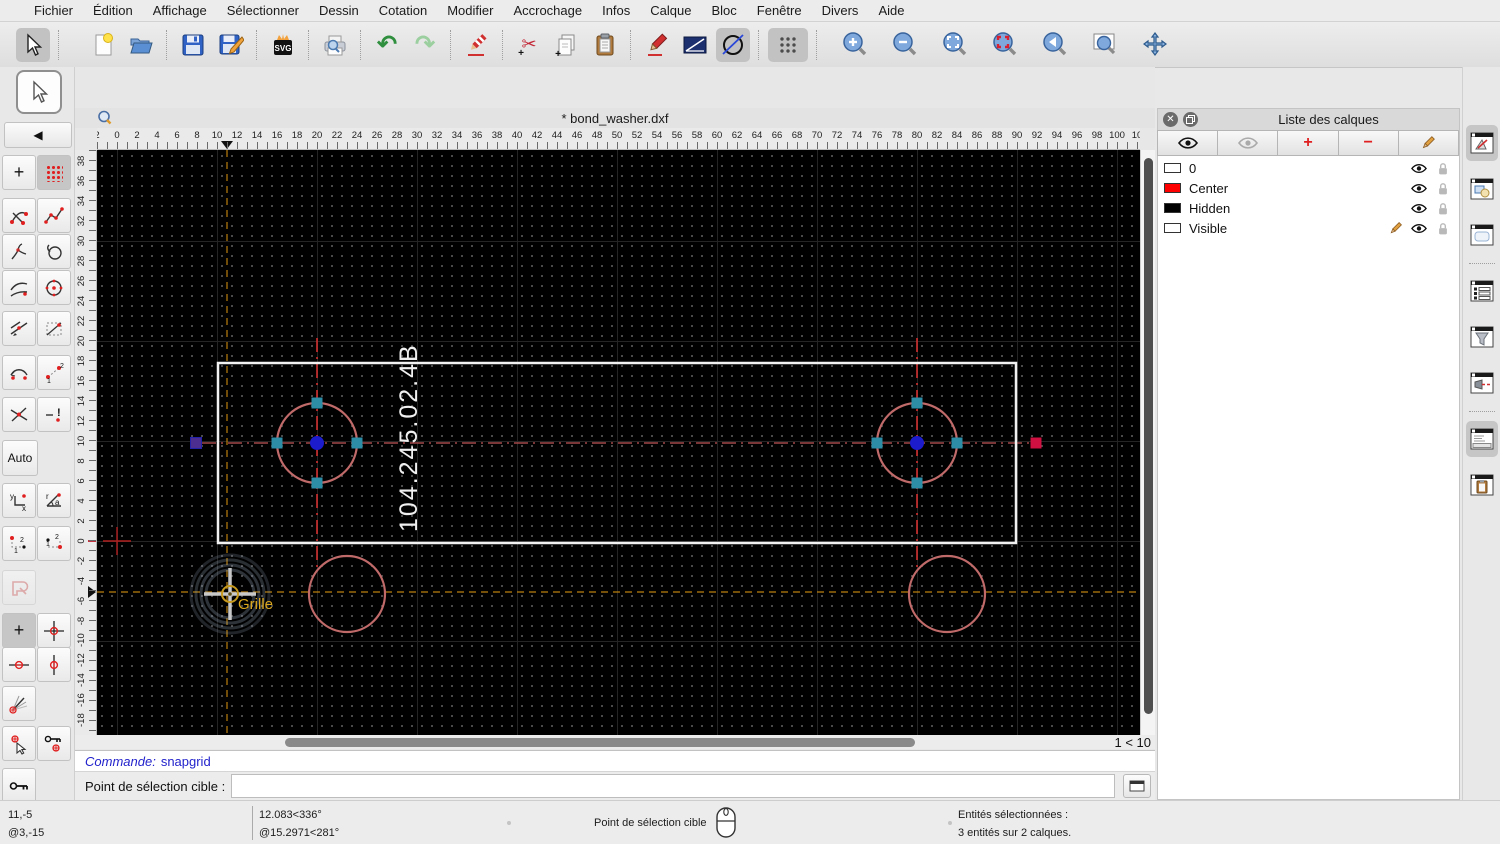 The image size is (1500, 844). Describe the element at coordinates (1148, 436) in the screenshot. I see `vertical-scroll-thumb` at that location.